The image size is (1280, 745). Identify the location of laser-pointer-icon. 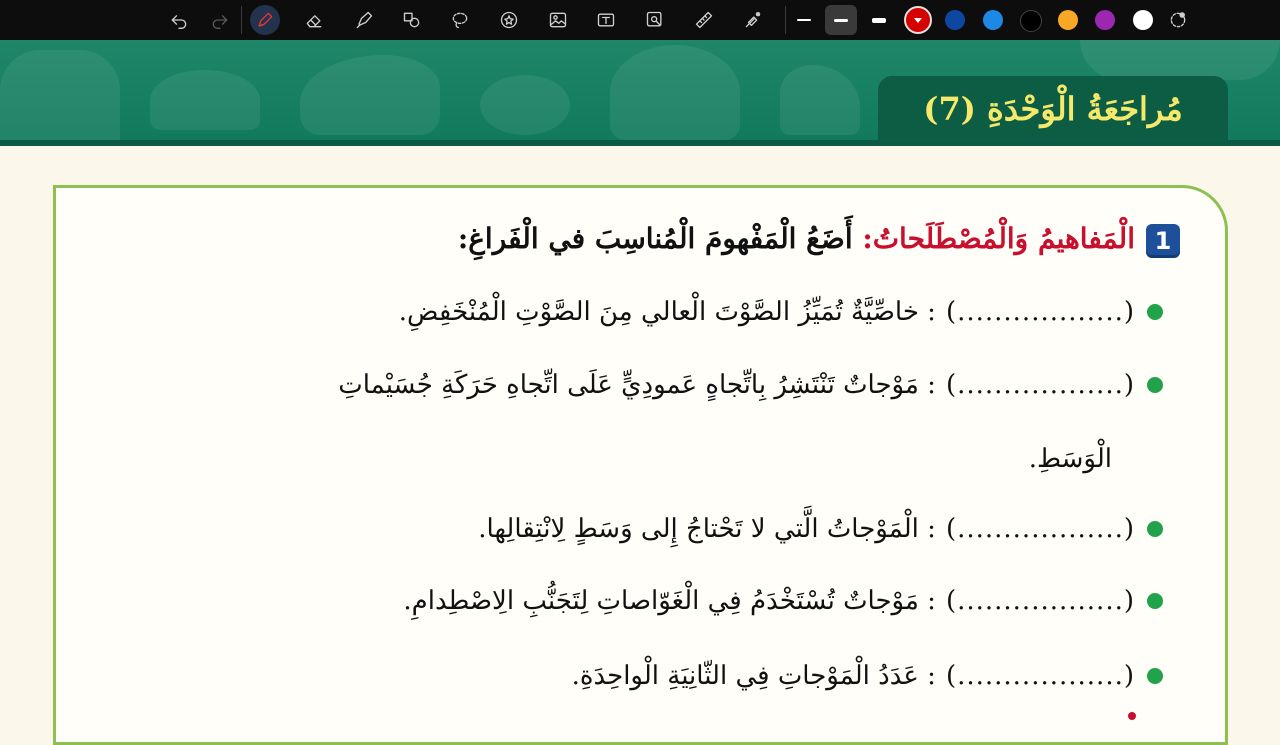
(753, 19).